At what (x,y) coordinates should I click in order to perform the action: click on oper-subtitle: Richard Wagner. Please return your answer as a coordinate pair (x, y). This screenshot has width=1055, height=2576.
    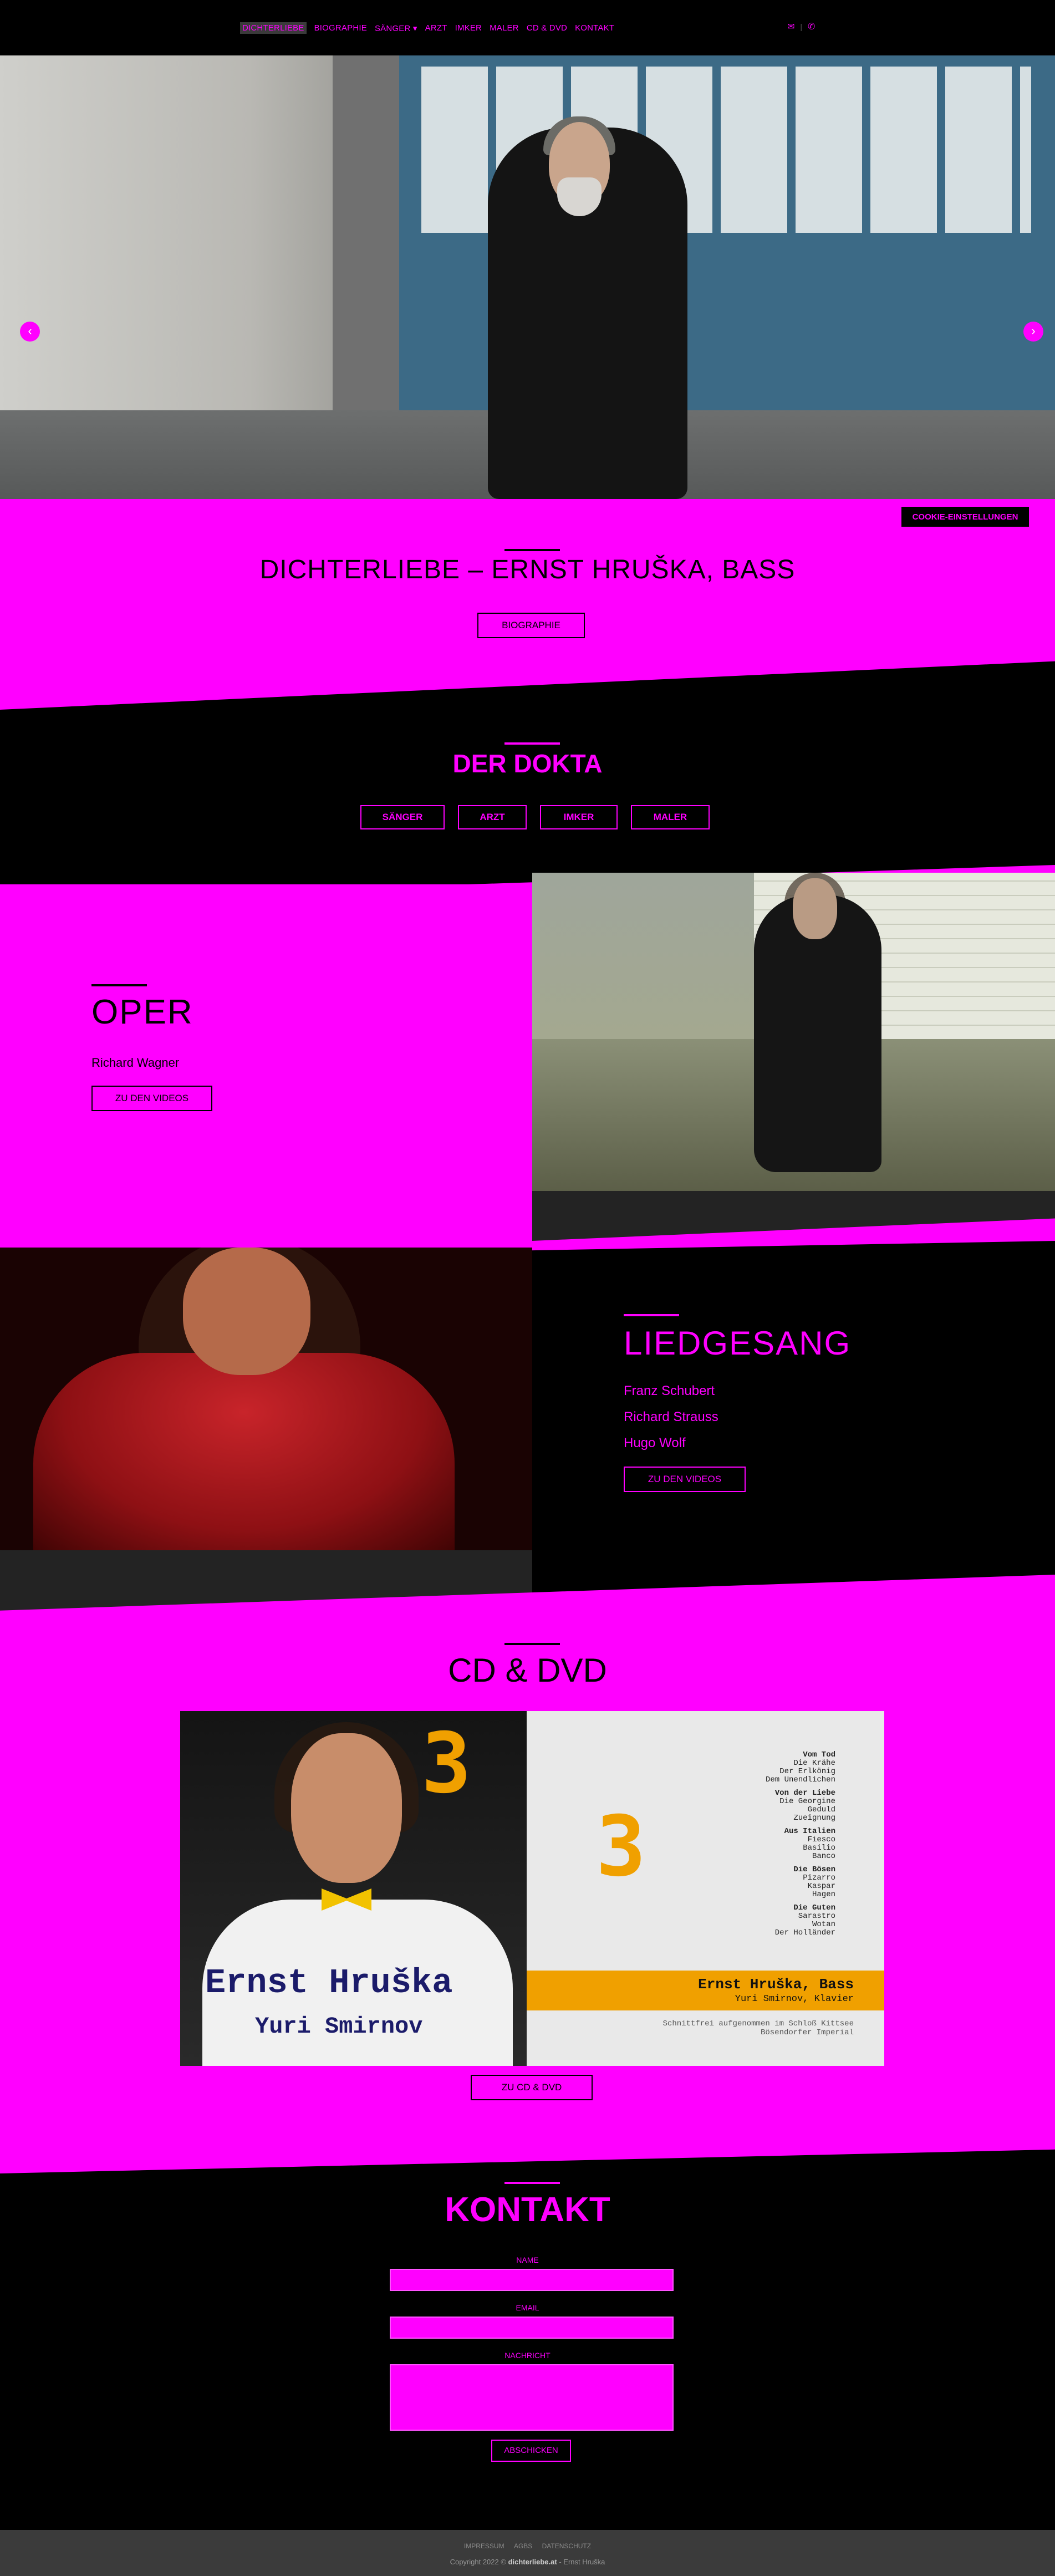
    Looking at the image, I should click on (135, 1063).